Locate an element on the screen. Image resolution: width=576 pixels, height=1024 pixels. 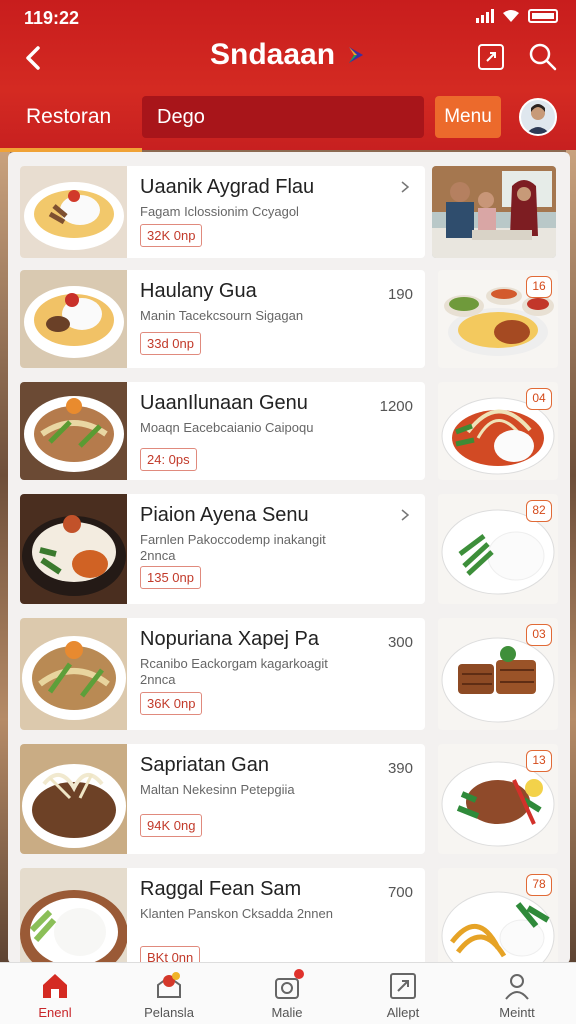
food-side-image: 16 is located at coordinates (498, 319).